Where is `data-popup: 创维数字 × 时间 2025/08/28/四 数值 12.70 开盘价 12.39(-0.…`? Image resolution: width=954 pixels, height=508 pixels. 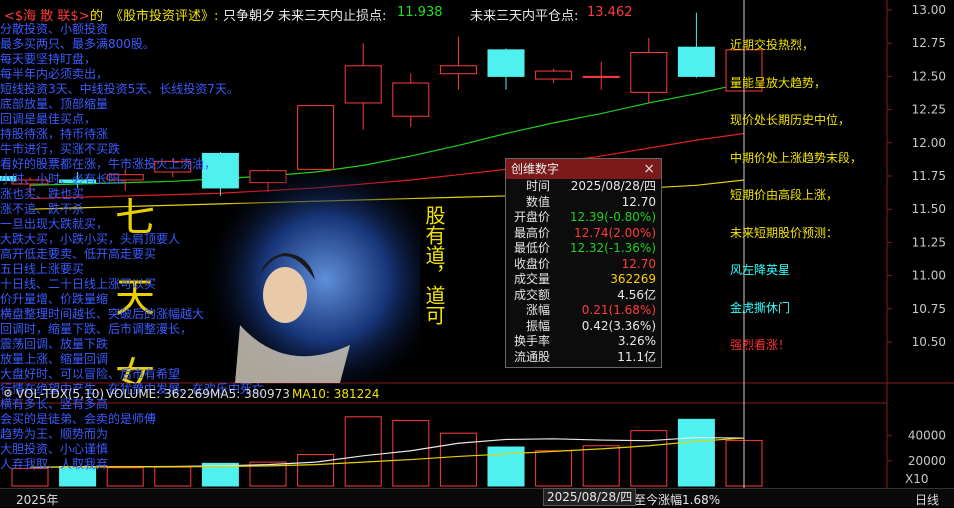
data-popup: 创维数字 × 时间 2025/08/28/四 数值 12.70 开盘价 12.39(-0.… is located at coordinates (583, 263).